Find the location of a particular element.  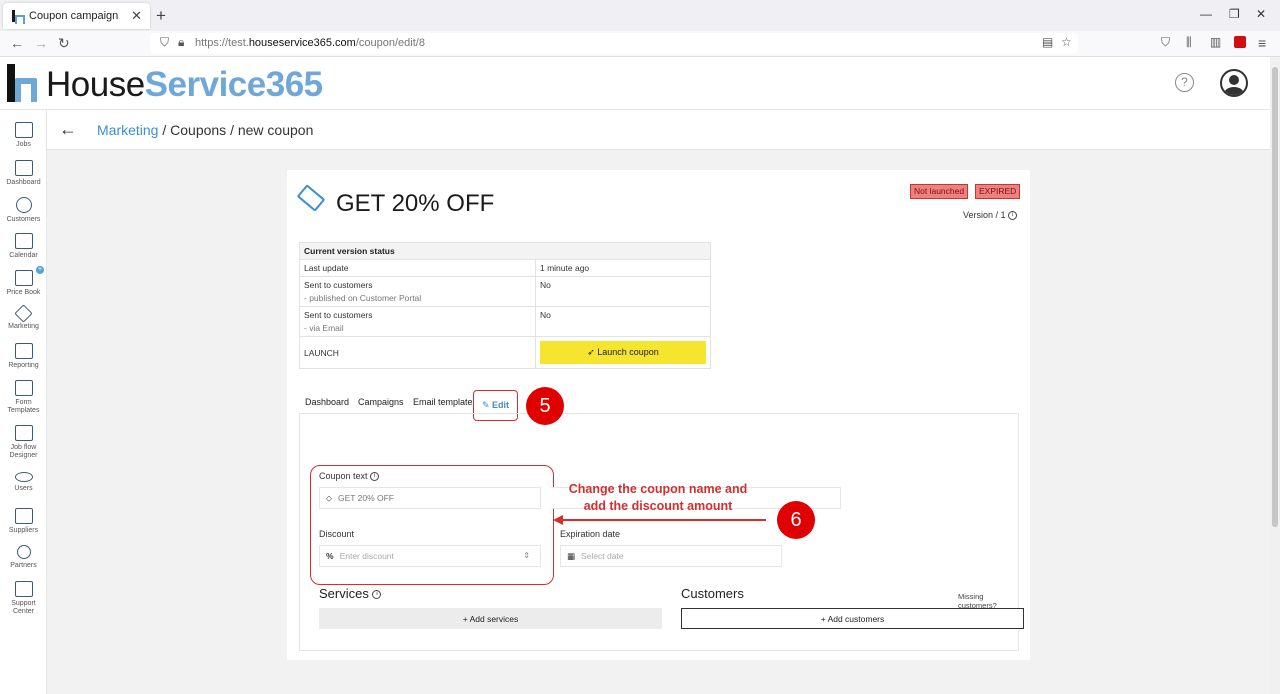

status-badge-expired: EXPIRED is located at coordinates (998, 191).